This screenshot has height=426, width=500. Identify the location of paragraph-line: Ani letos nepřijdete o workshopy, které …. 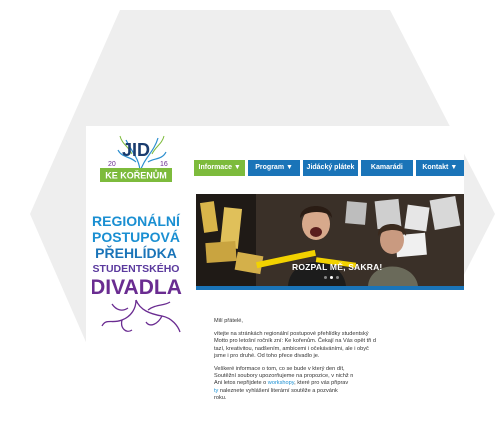
(295, 383).